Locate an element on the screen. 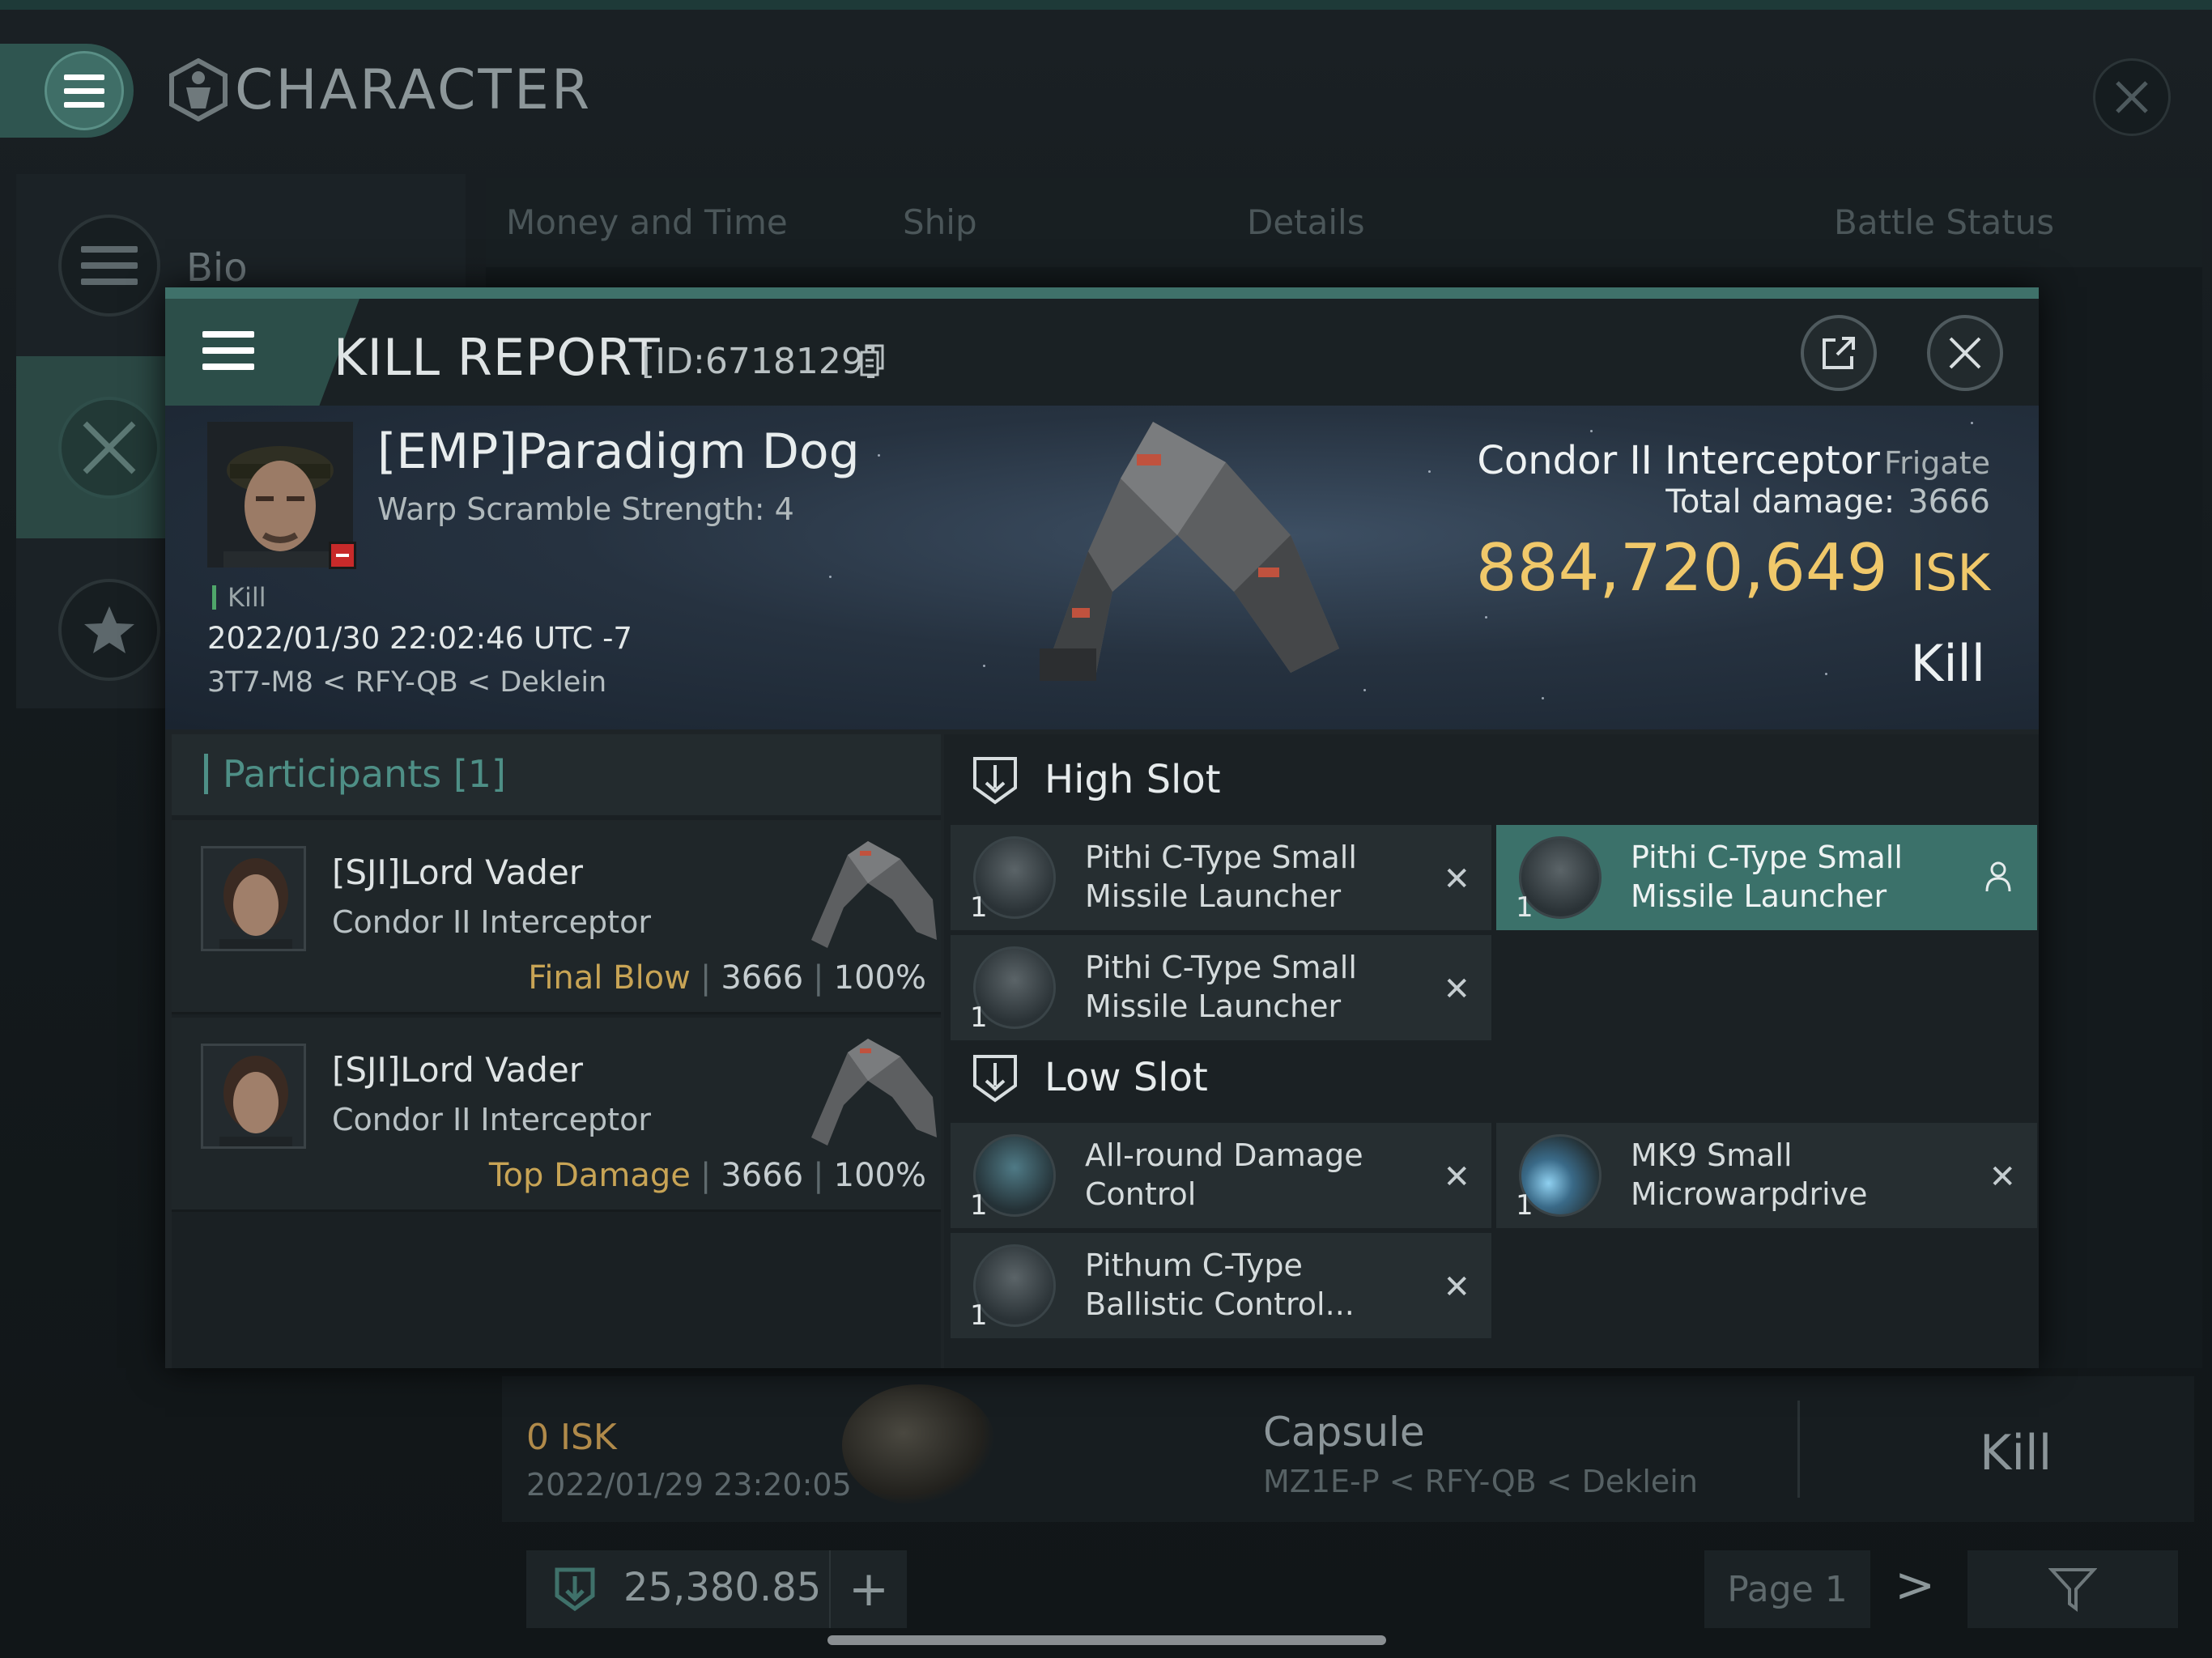 The image size is (2212, 1658). next-page-button: > is located at coordinates (1915, 1585).